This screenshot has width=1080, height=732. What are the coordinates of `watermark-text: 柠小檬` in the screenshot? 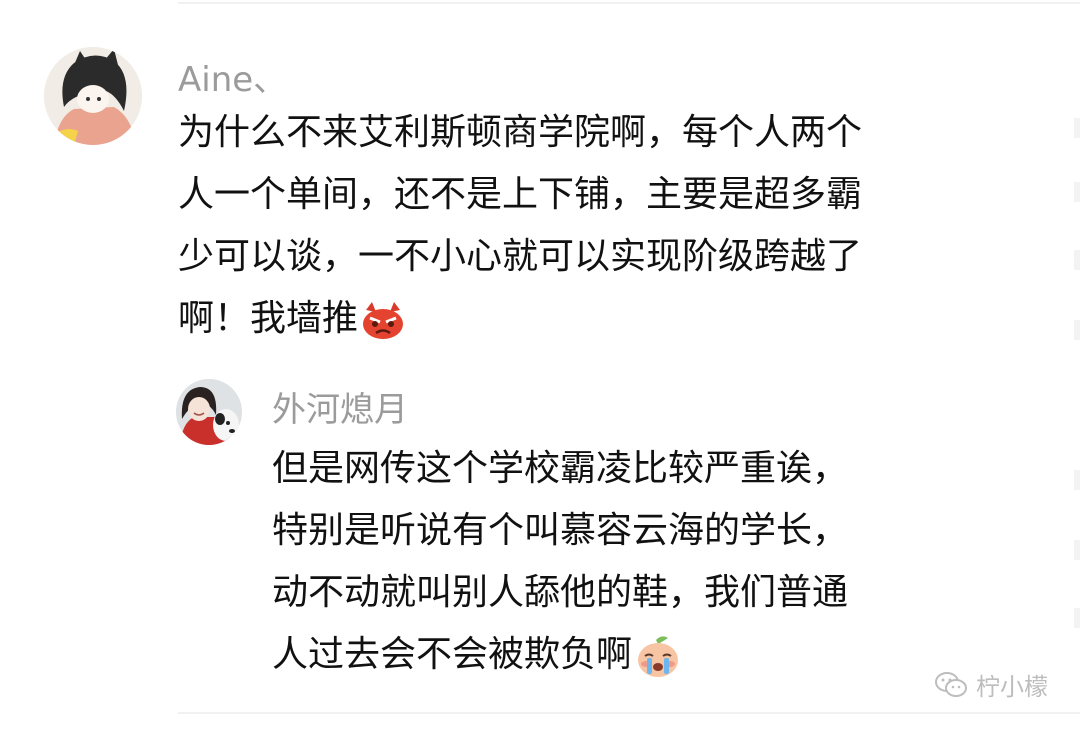 It's located at (1012, 687).